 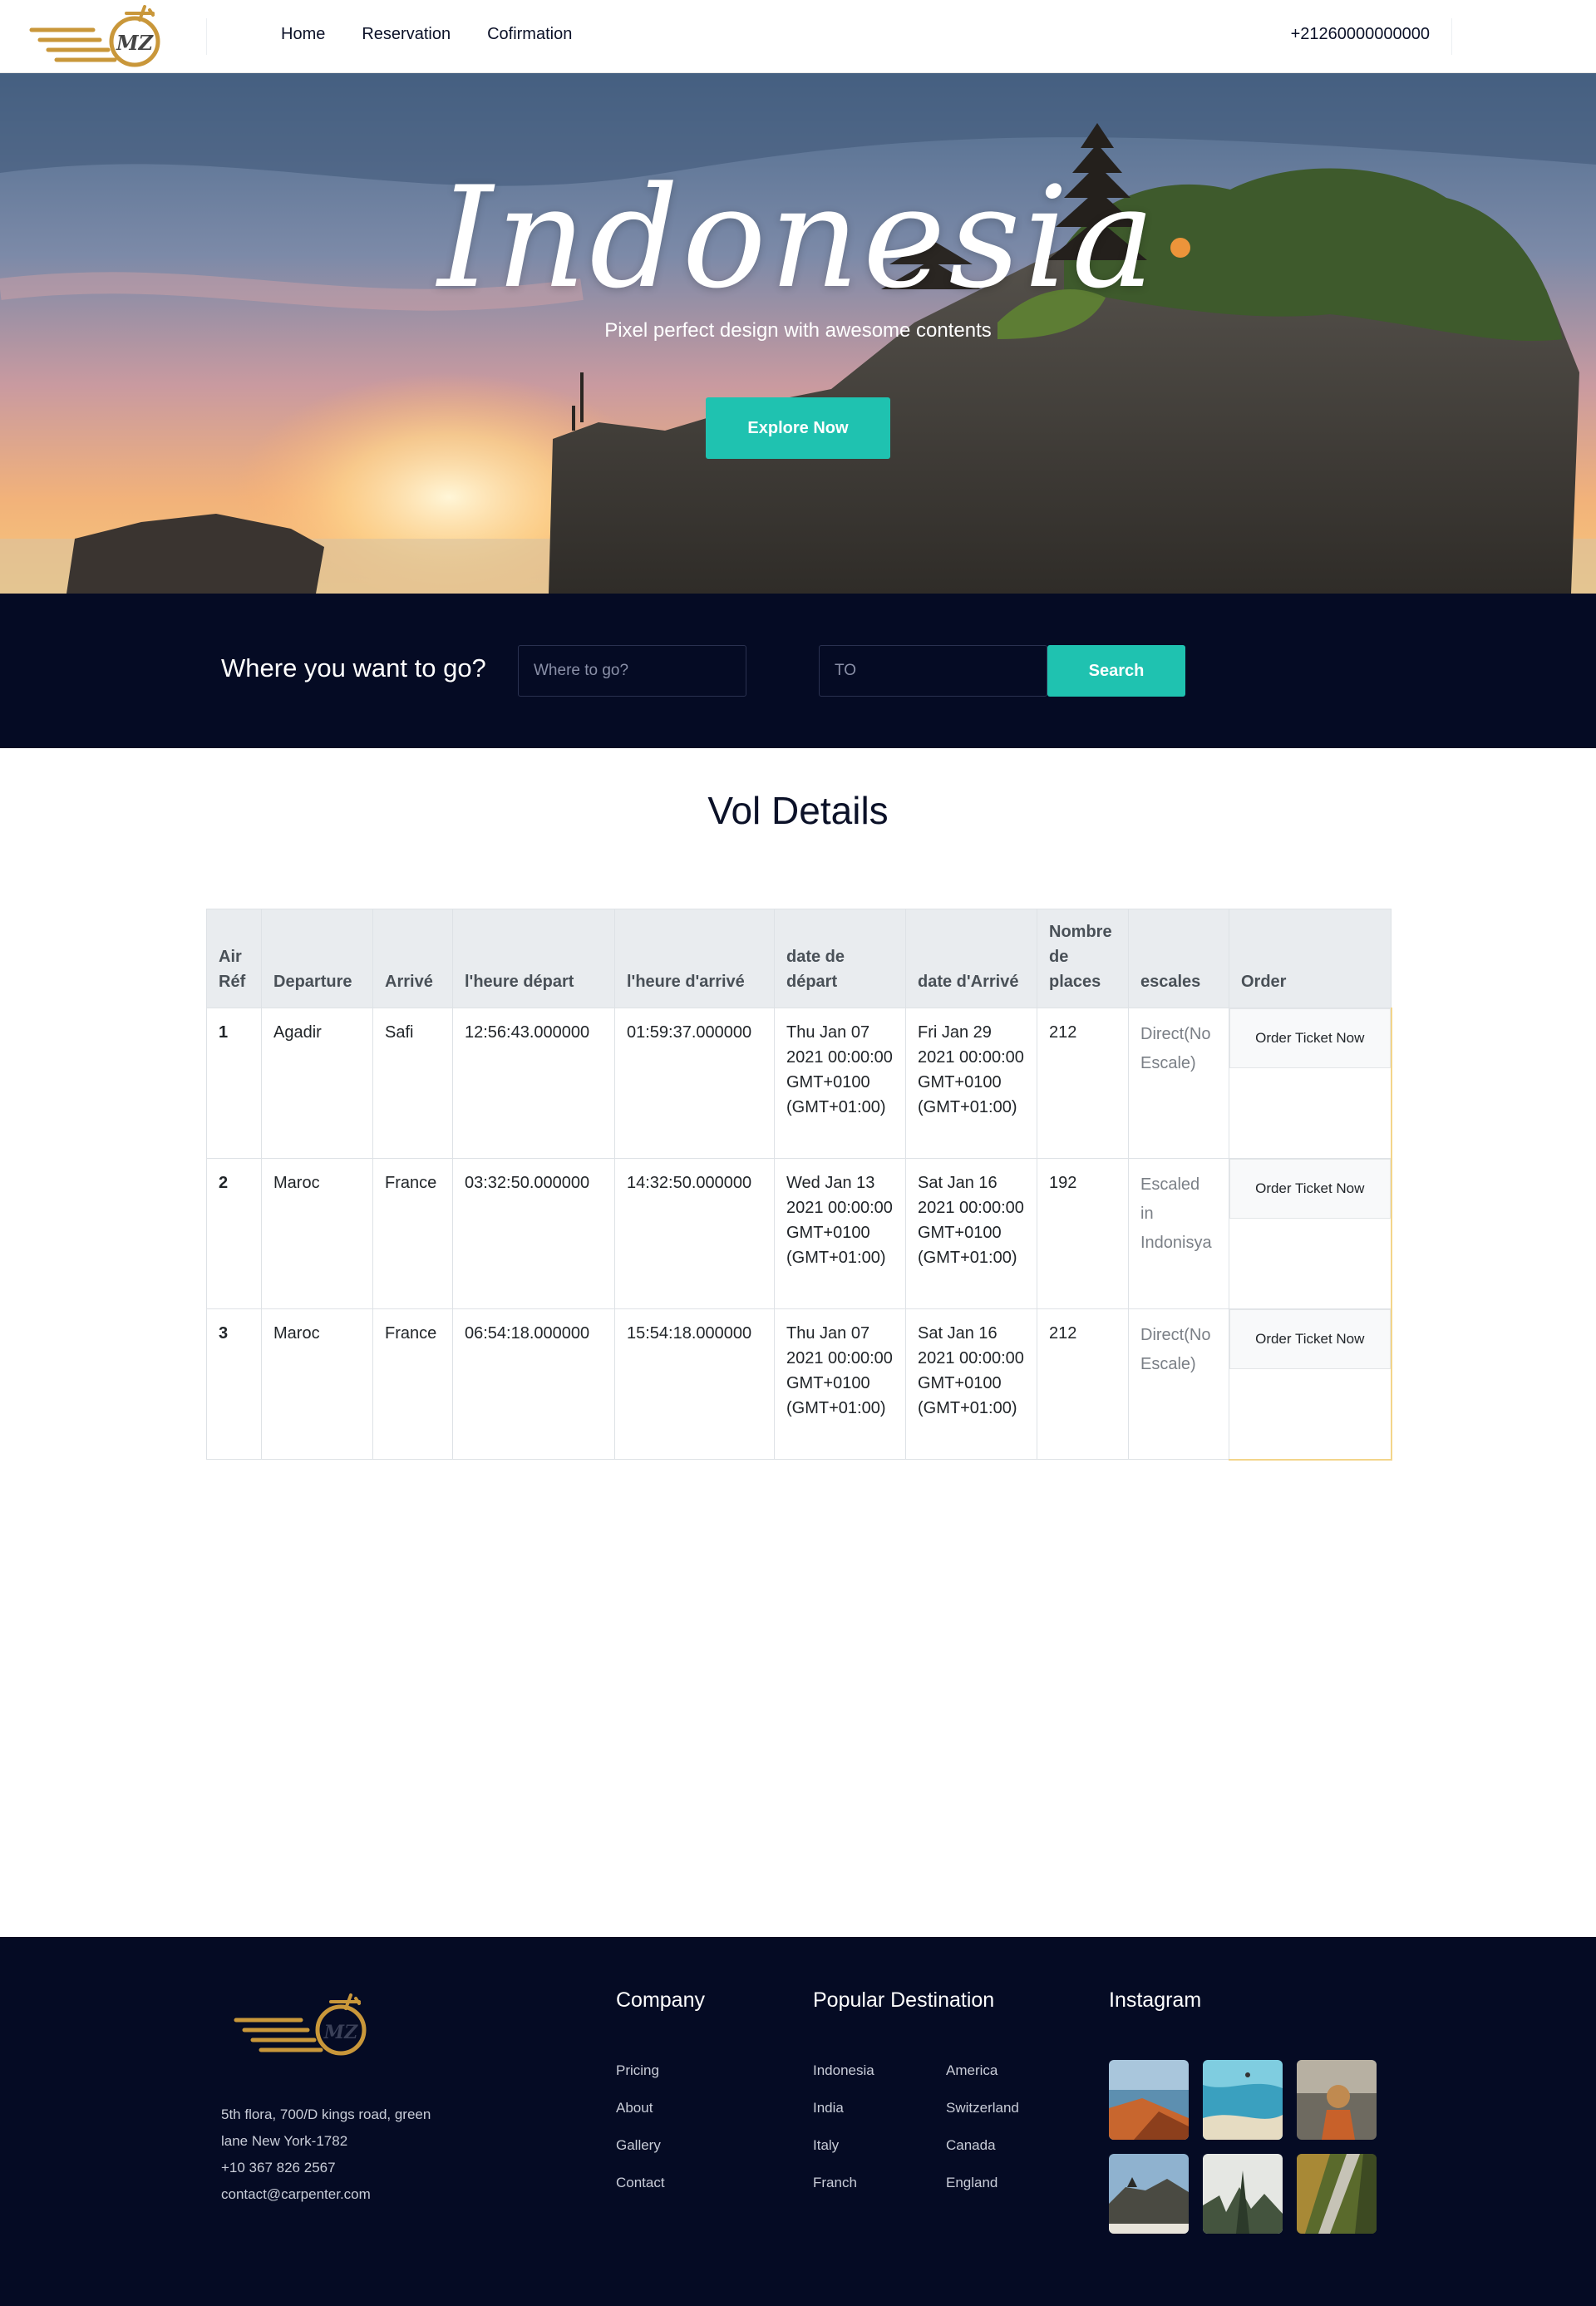 I want to click on footer-destination-link: Switzerland, so click(x=982, y=2107).